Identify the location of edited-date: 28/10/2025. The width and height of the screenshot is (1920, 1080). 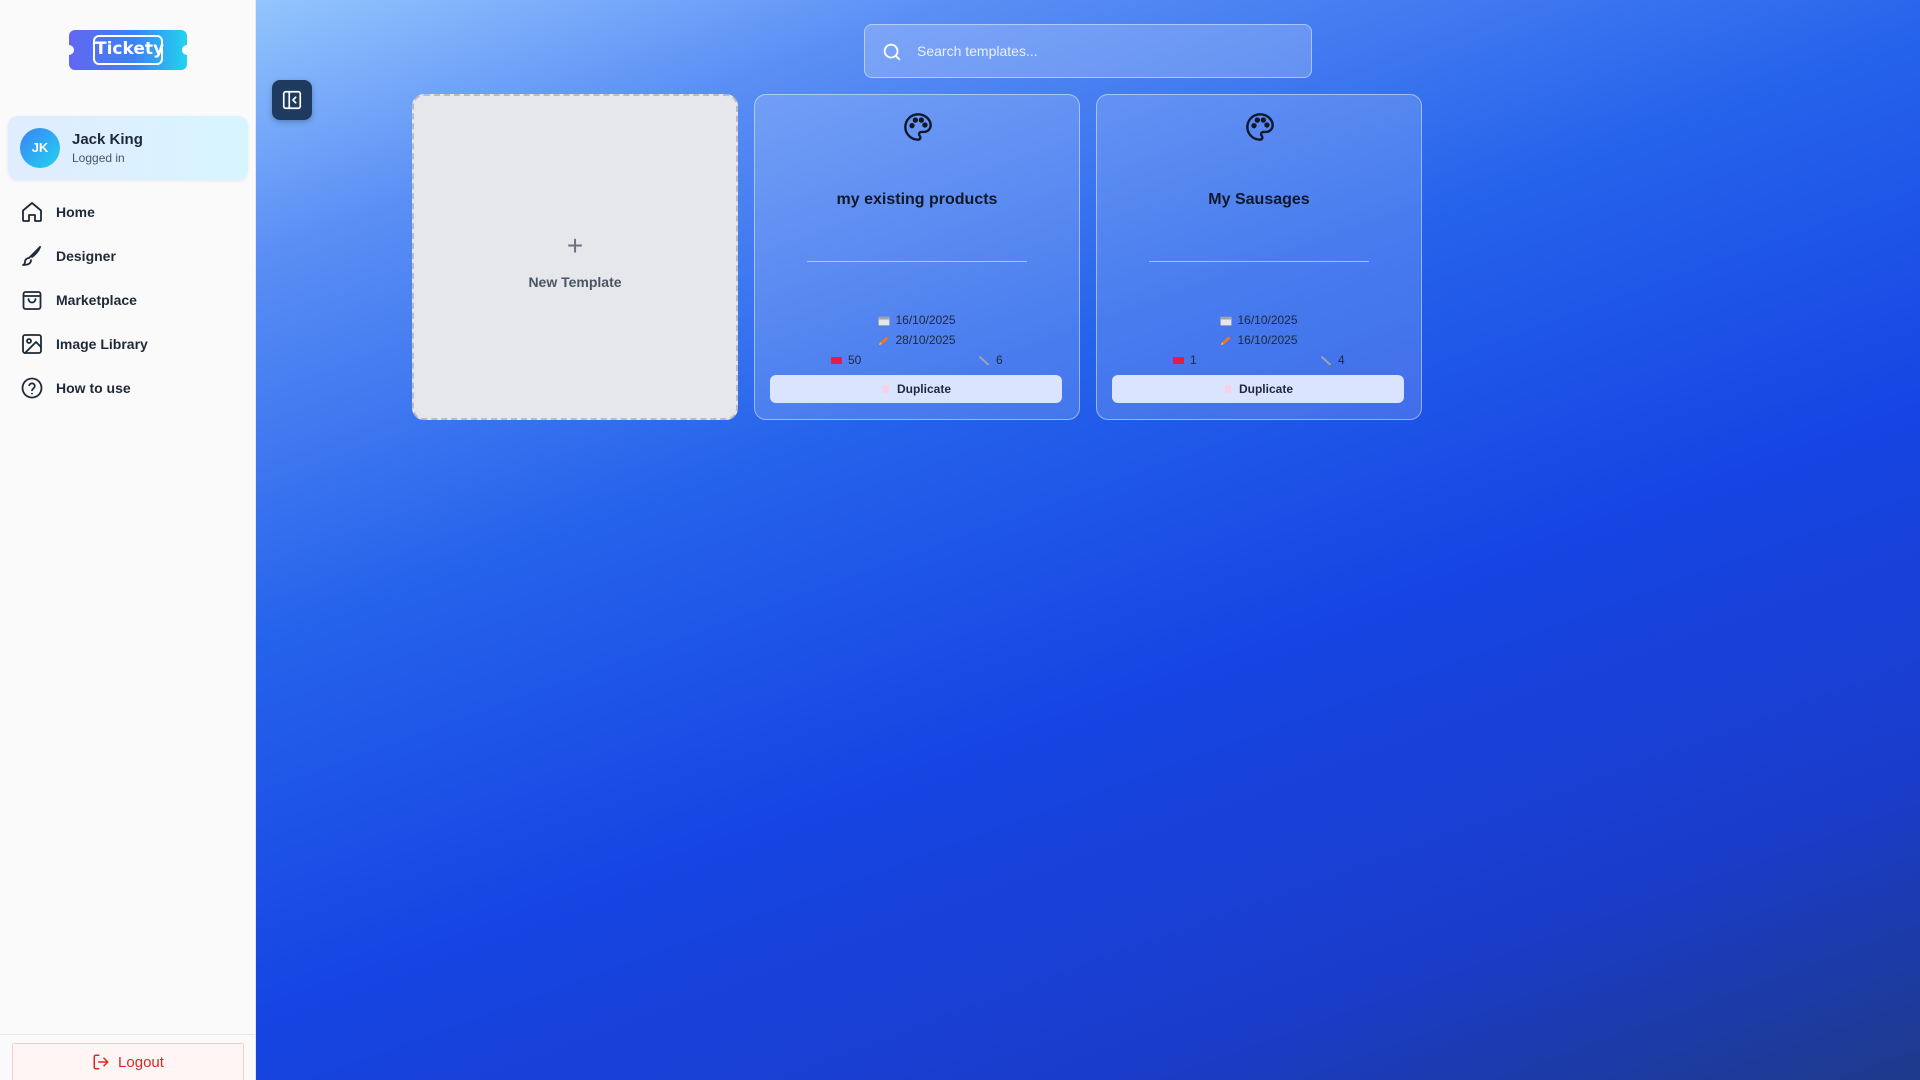
(917, 340).